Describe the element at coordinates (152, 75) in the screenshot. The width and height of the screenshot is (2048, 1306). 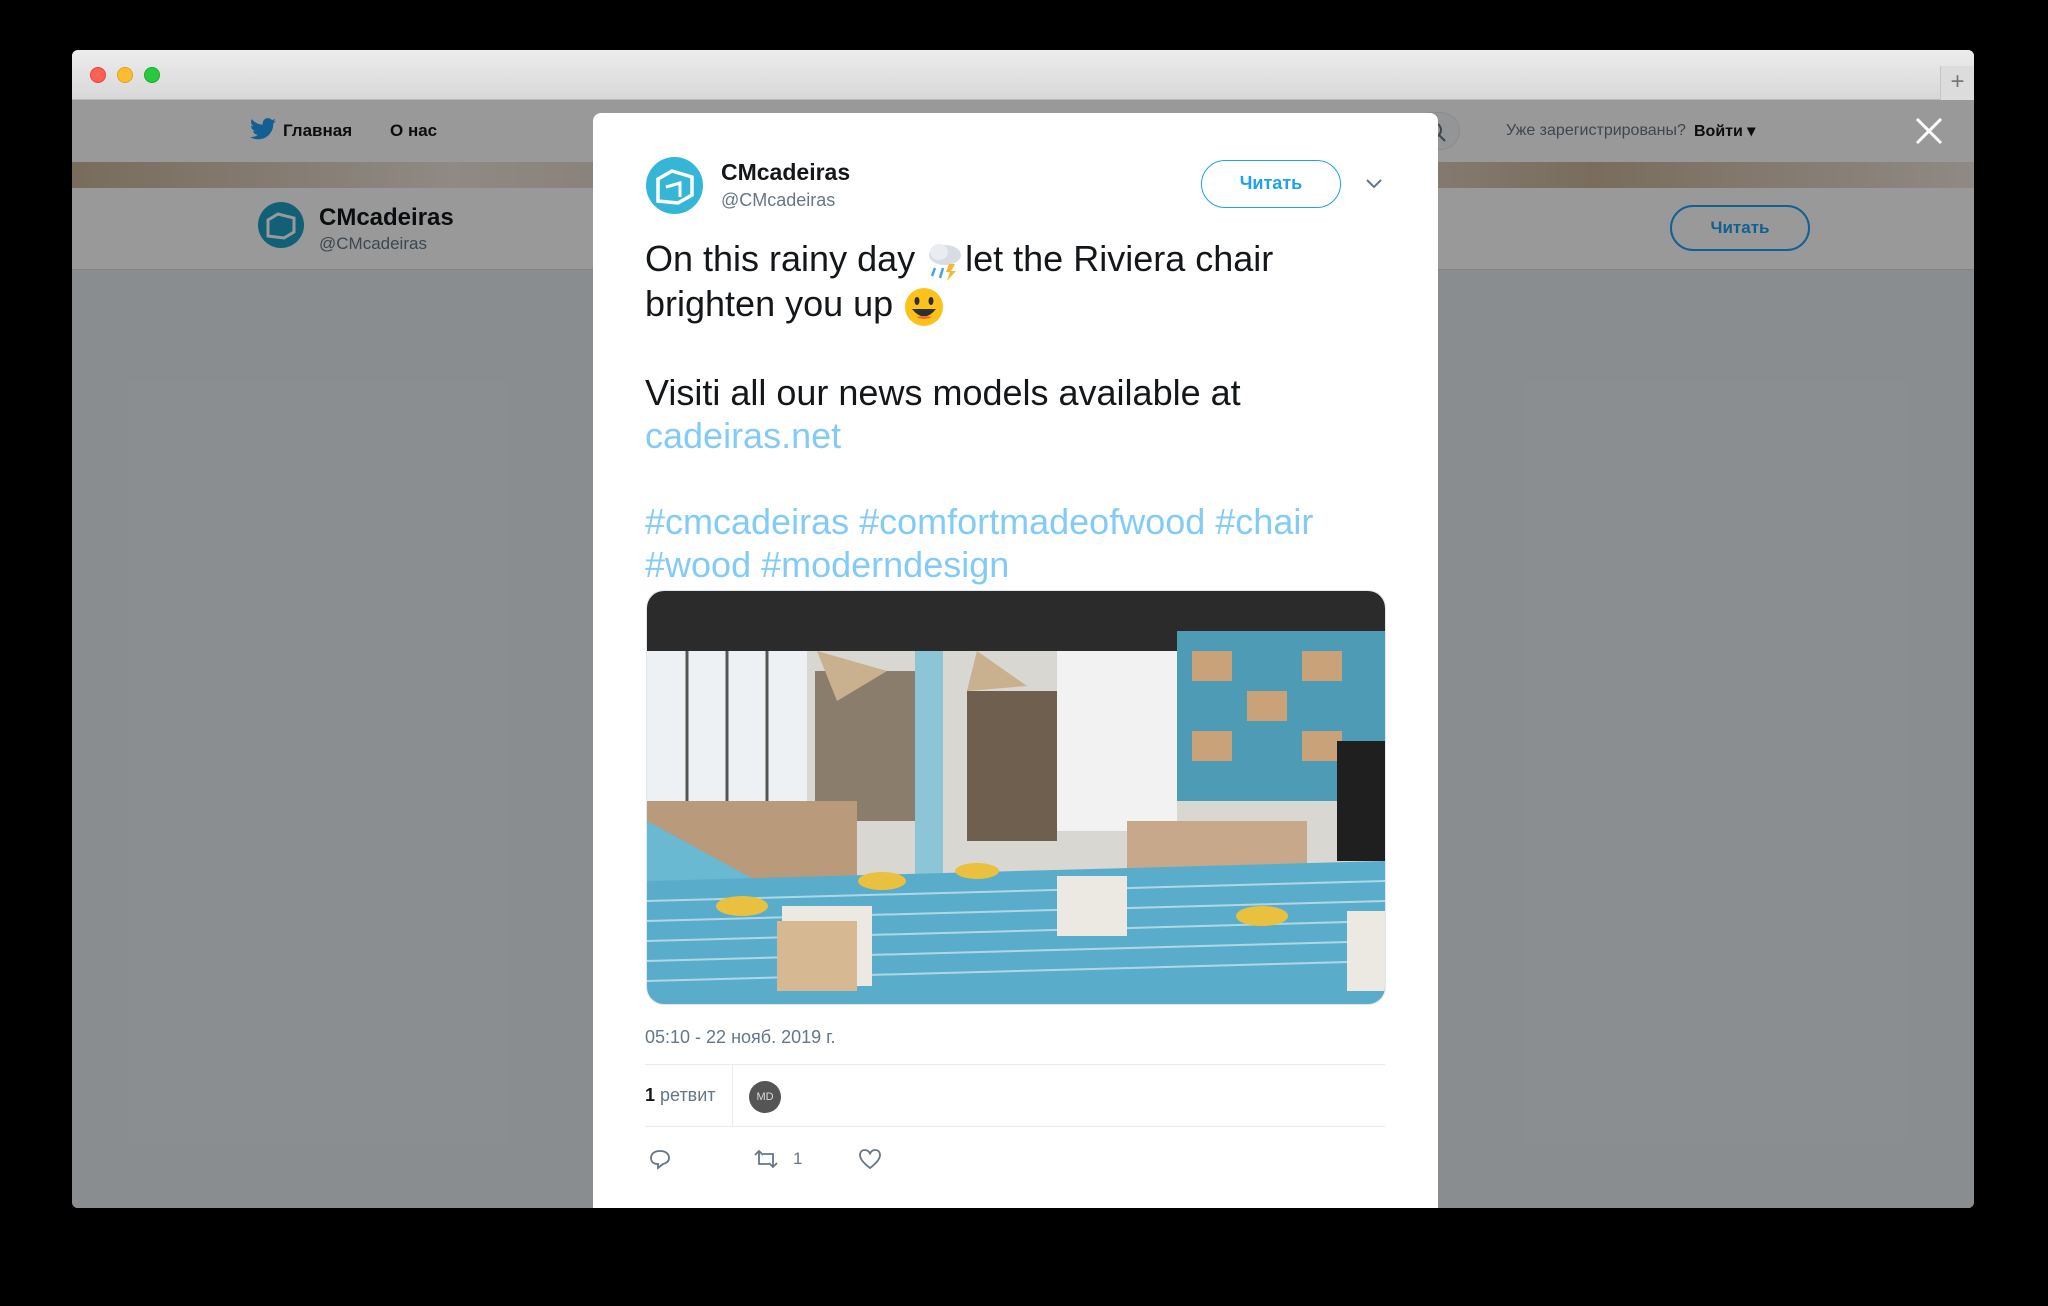
I see `zoom-window-button` at that location.